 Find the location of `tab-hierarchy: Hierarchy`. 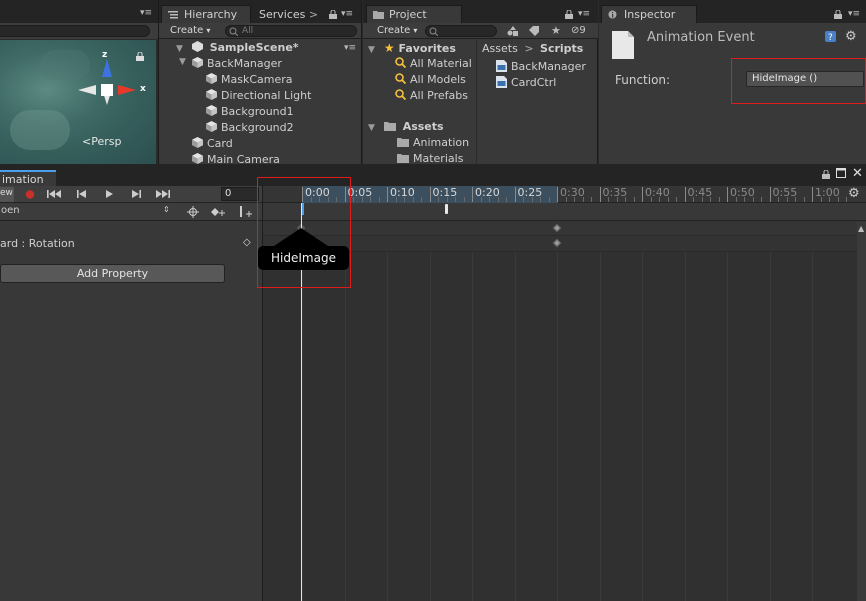

tab-hierarchy: Hierarchy is located at coordinates (206, 14).